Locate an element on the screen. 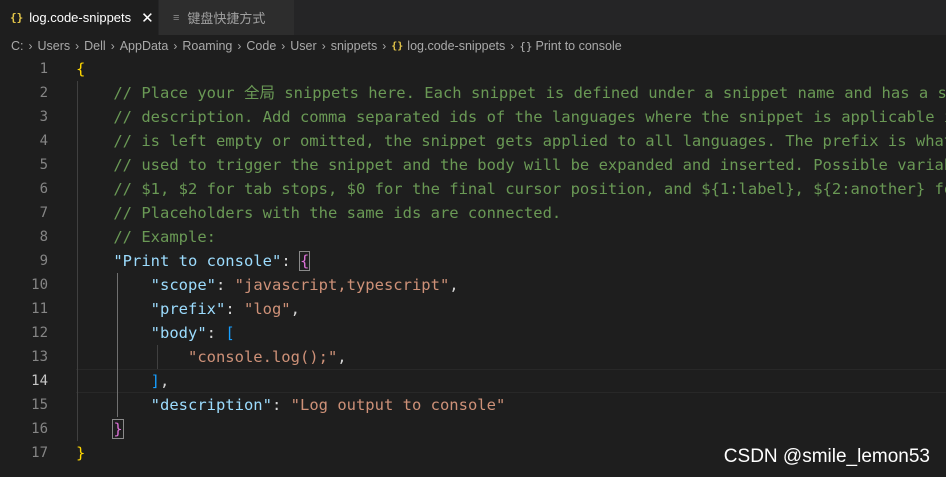 The height and width of the screenshot is (477, 946). tab-keyboard-shortcuts: ≡ 键盘快捷方式 is located at coordinates (226, 17).